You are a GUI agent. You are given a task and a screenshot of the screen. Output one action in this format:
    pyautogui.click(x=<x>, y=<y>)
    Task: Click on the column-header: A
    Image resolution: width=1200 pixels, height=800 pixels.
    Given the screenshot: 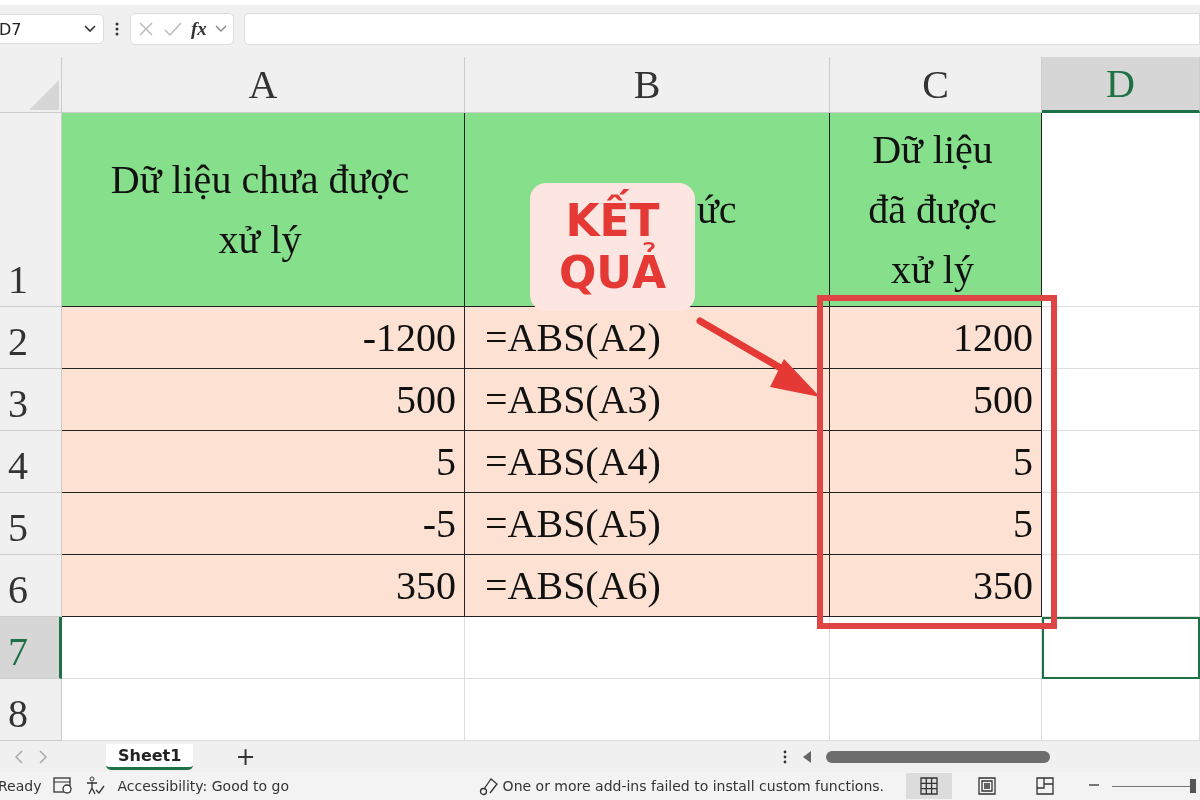 What is the action you would take?
    pyautogui.click(x=263, y=85)
    